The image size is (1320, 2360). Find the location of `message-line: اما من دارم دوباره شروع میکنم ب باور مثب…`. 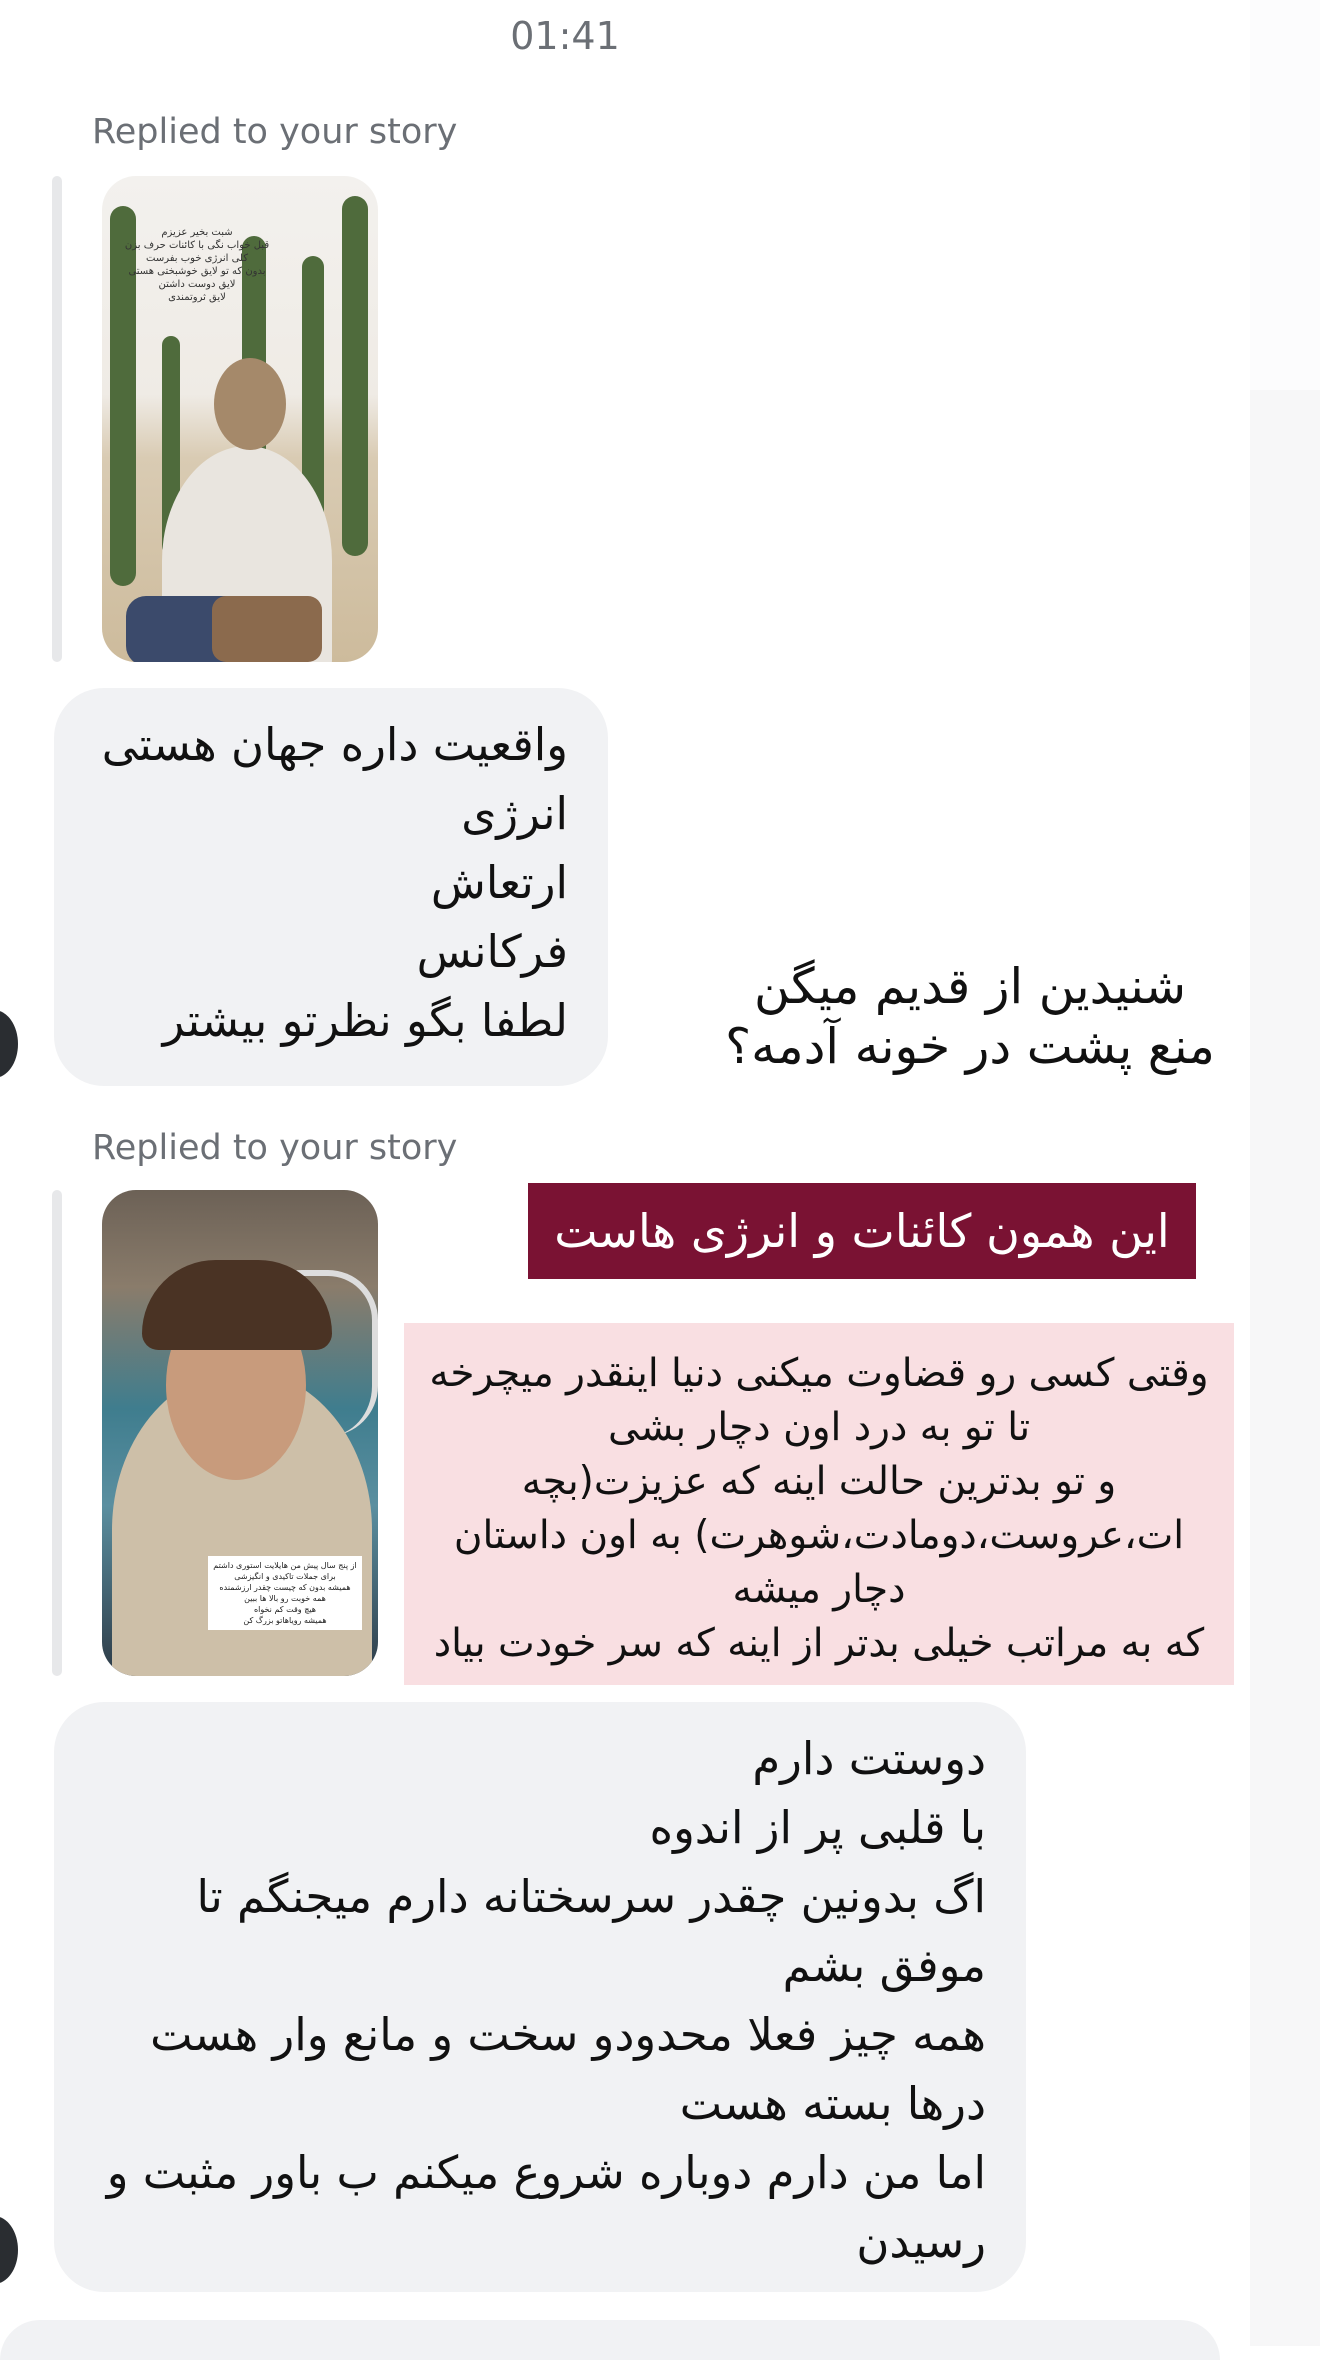

message-line: اما من دارم دوباره شروع میکنم ب باور مثب… is located at coordinates (546, 2172).